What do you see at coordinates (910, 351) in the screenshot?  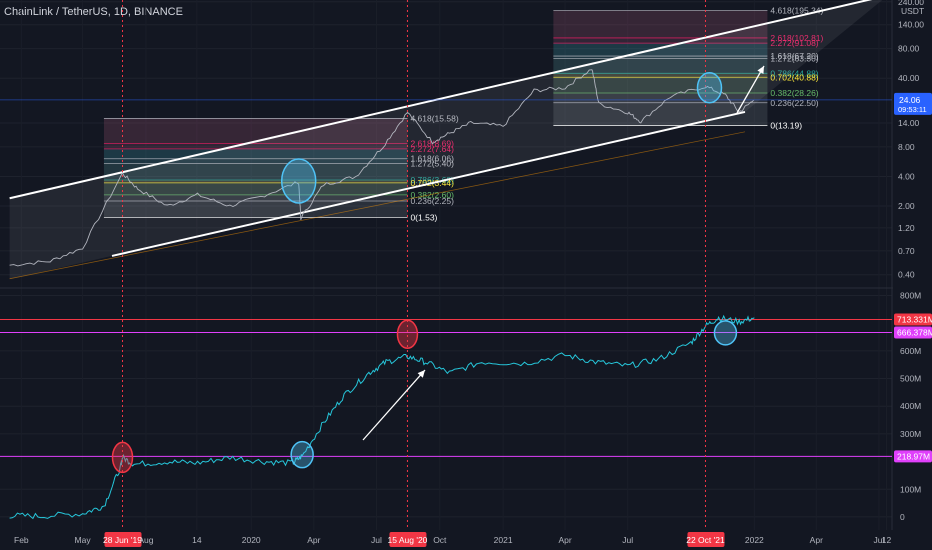 I see `indicator-tick-label: 600M` at bounding box center [910, 351].